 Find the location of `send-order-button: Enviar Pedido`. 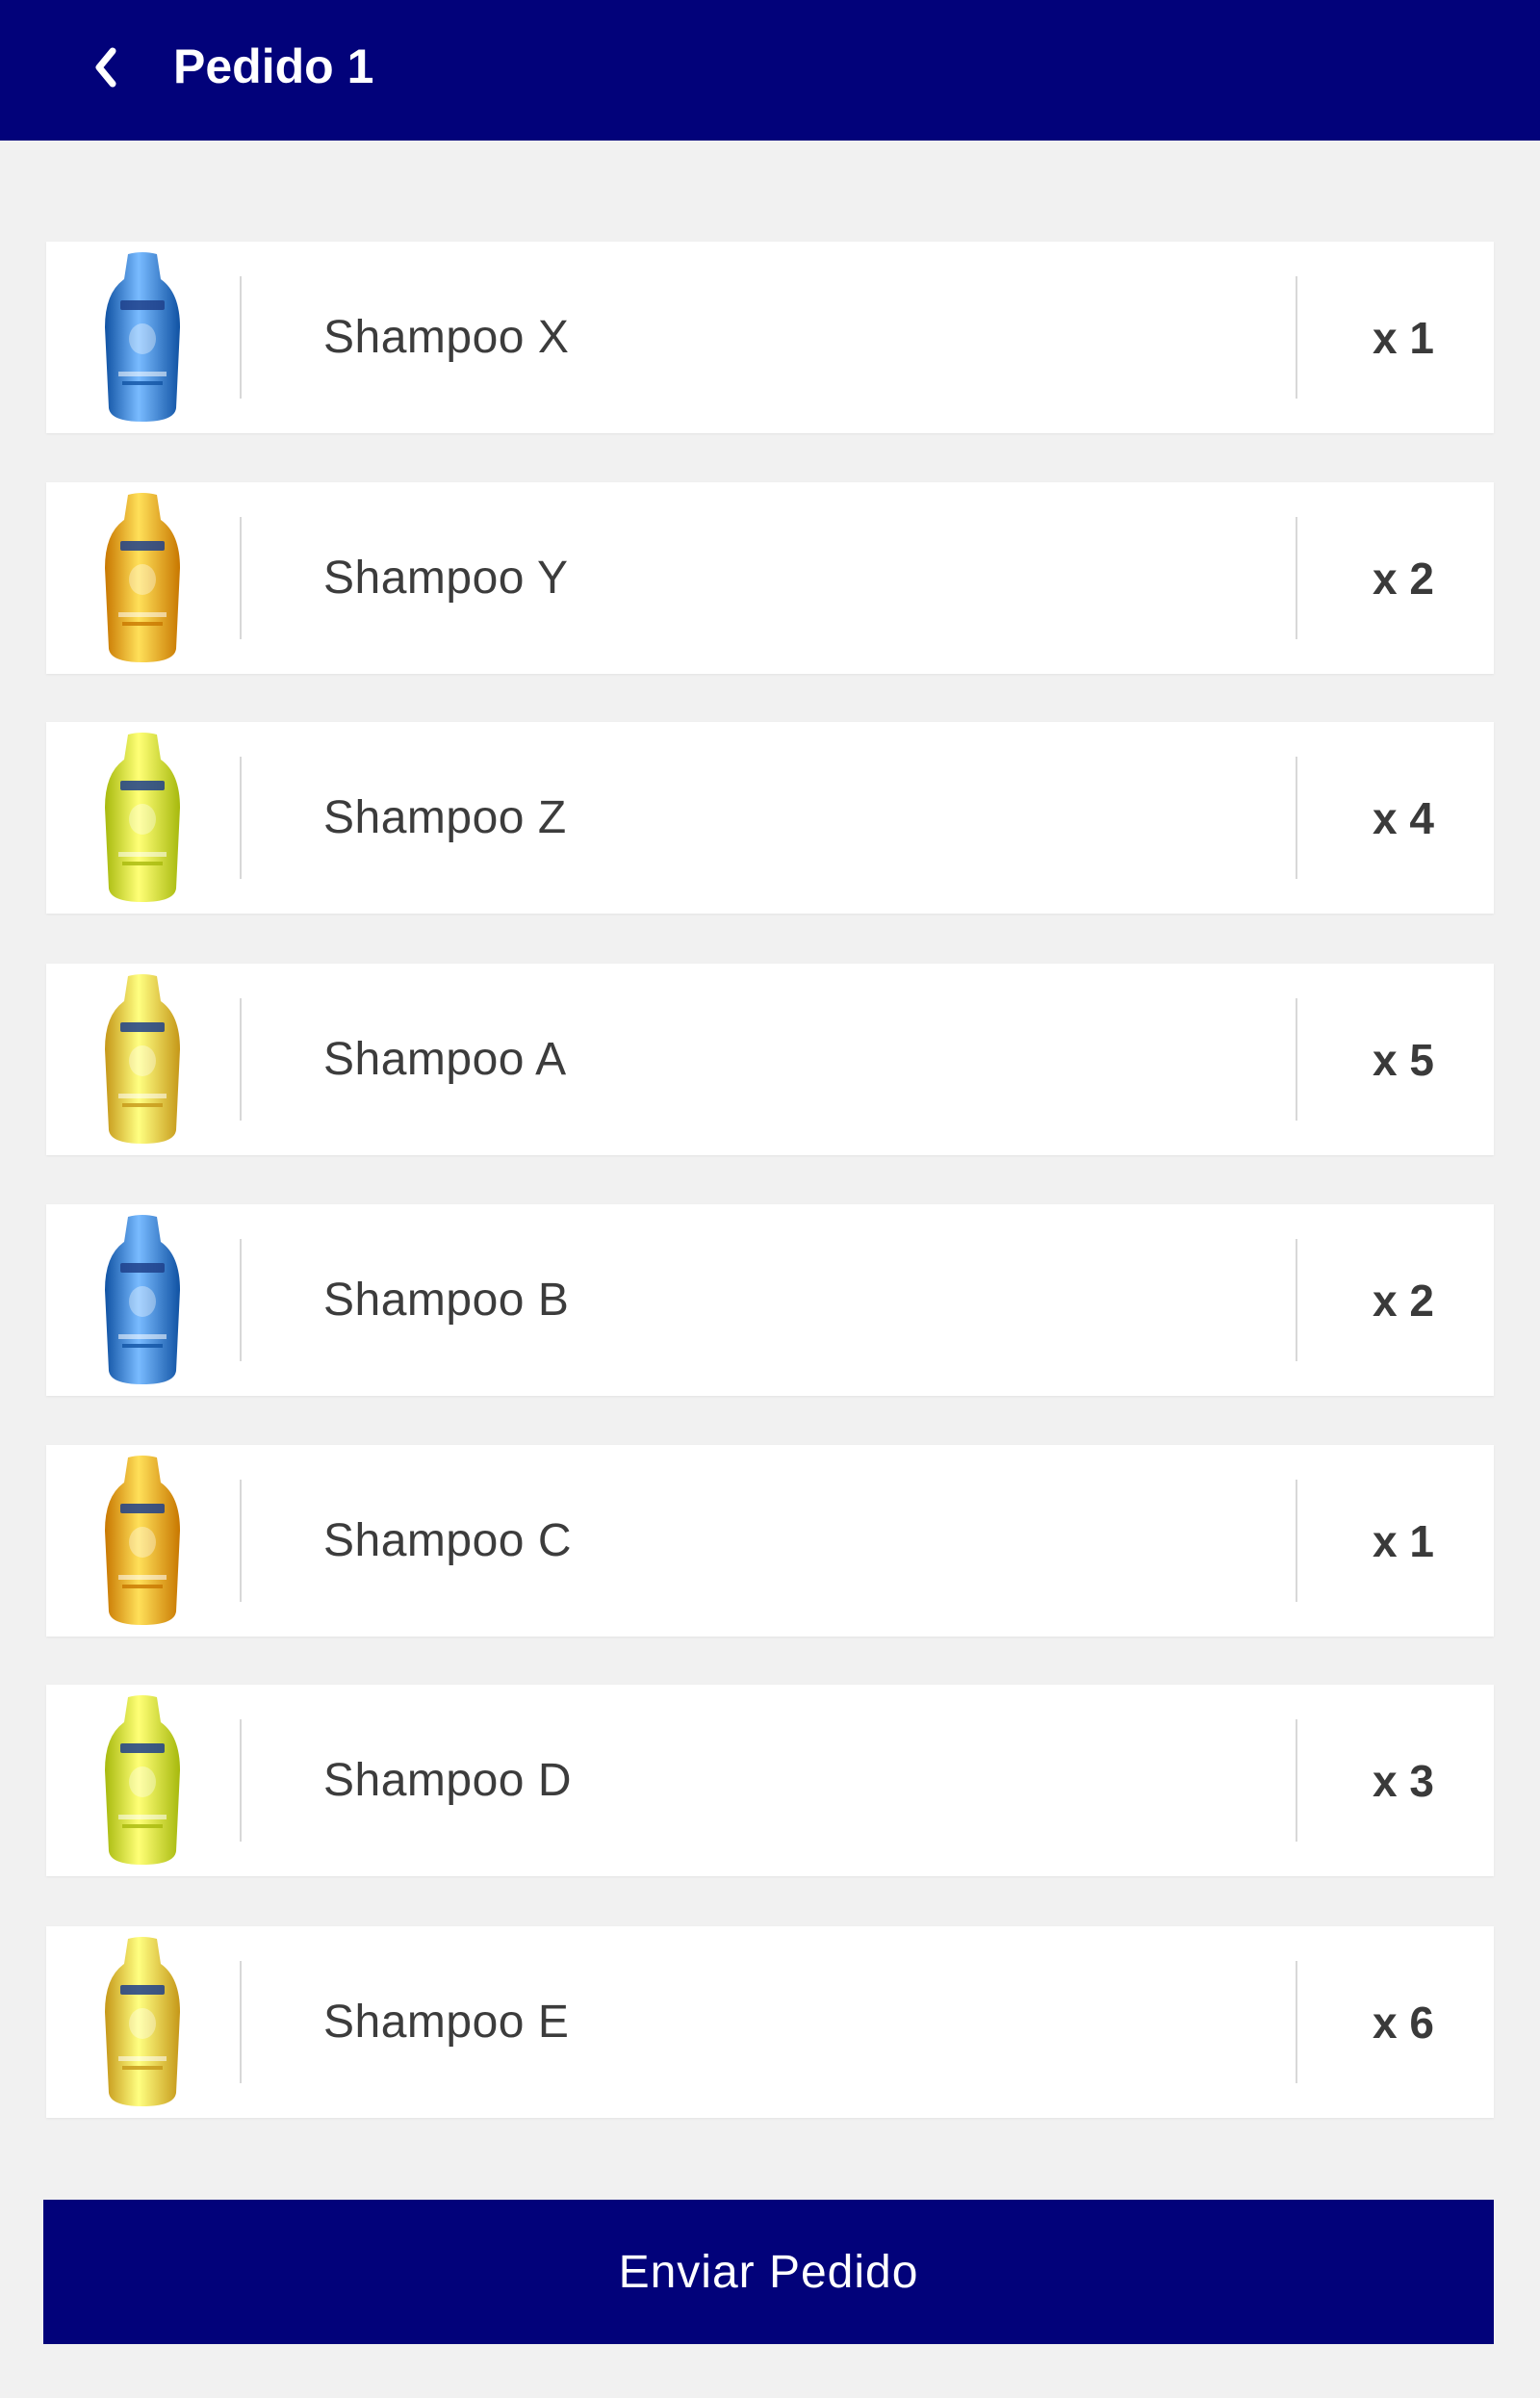

send-order-button: Enviar Pedido is located at coordinates (768, 2272).